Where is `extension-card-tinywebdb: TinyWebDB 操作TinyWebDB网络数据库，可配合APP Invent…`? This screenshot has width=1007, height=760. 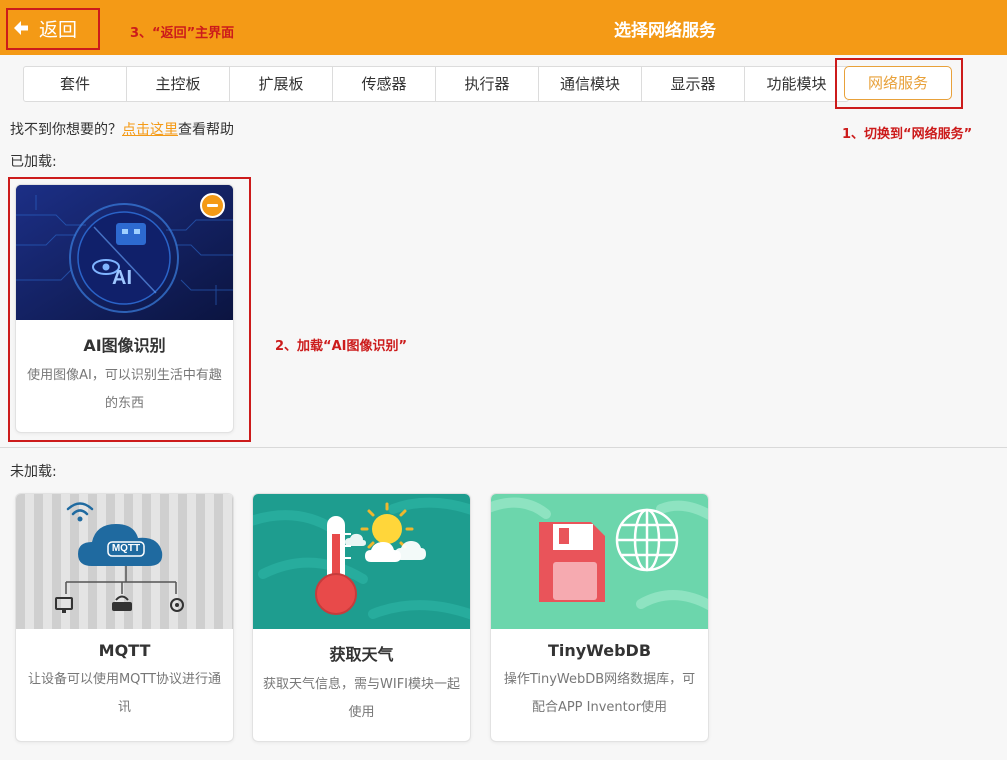
extension-card-tinywebdb: TinyWebDB 操作TinyWebDB网络数据库，可配合APP Invent… is located at coordinates (599, 617).